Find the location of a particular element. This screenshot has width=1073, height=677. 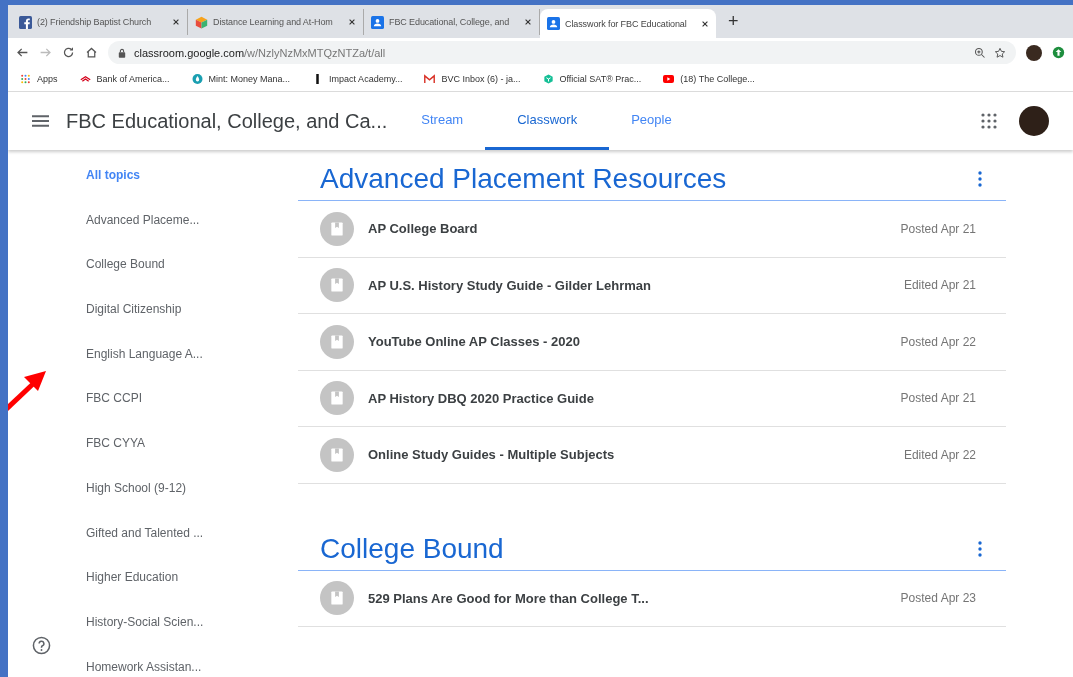

browser-tab: FBC Educational, College, and is located at coordinates (452, 22).